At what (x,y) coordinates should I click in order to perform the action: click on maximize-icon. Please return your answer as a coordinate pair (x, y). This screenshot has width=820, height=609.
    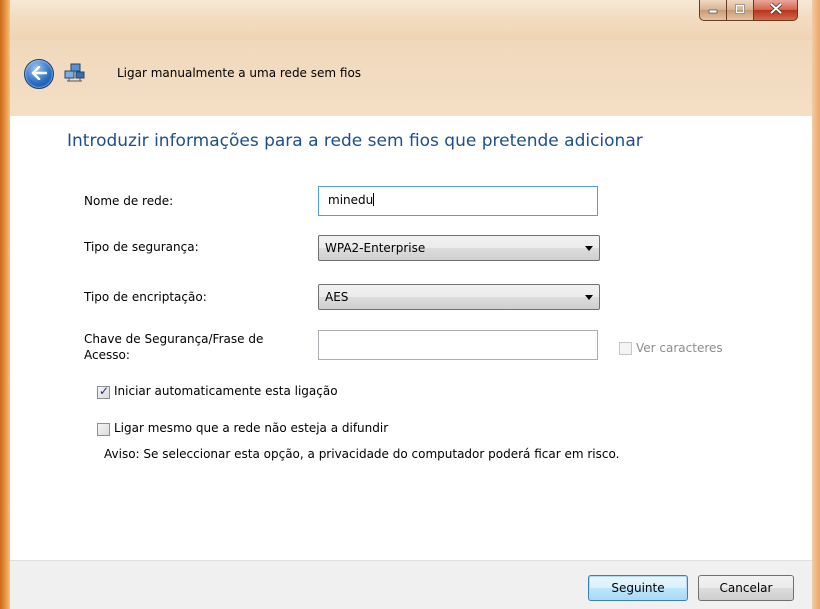
    Looking at the image, I should click on (740, 10).